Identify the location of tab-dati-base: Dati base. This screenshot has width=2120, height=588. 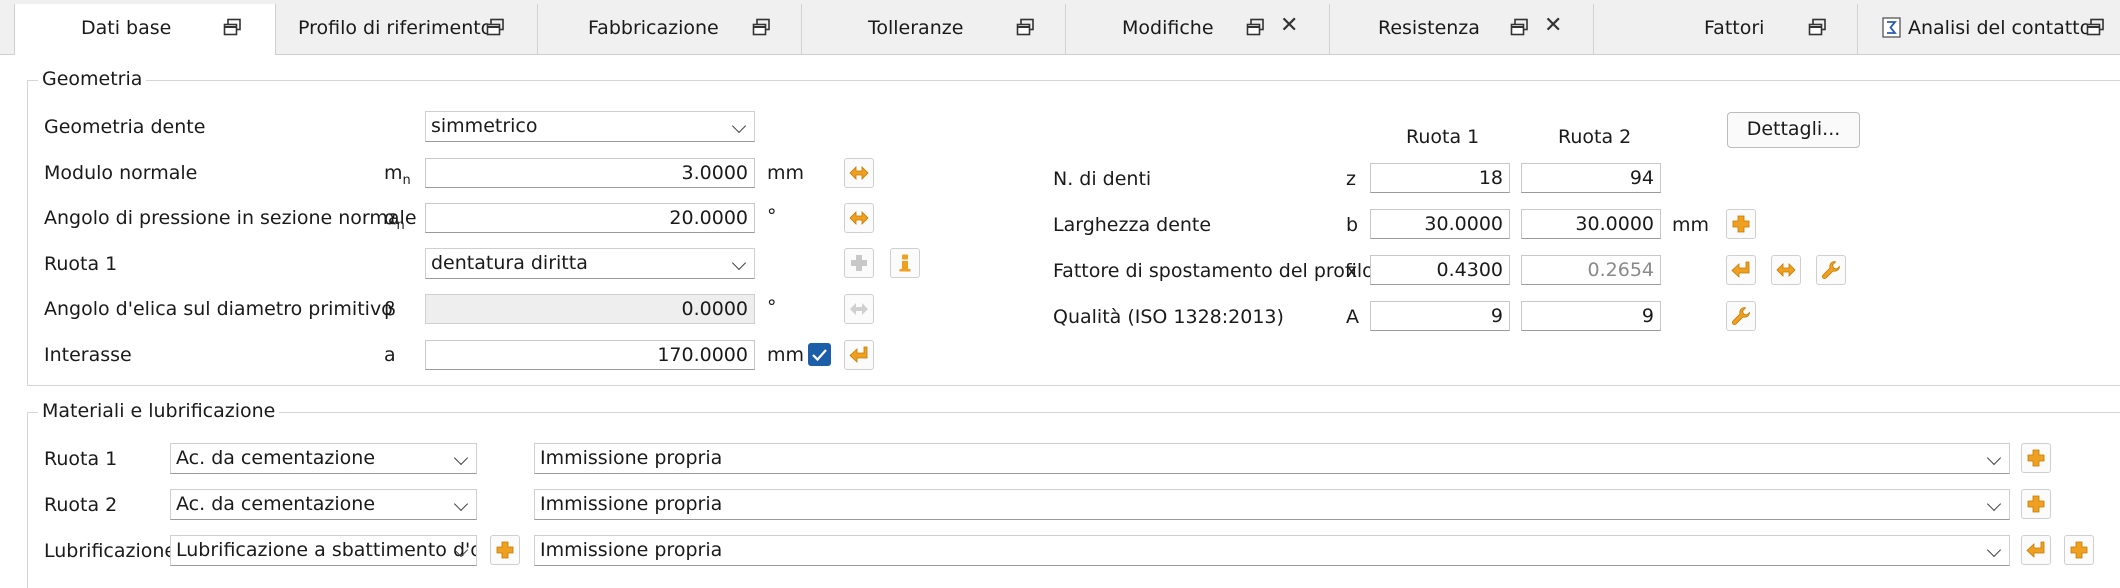
(145, 29).